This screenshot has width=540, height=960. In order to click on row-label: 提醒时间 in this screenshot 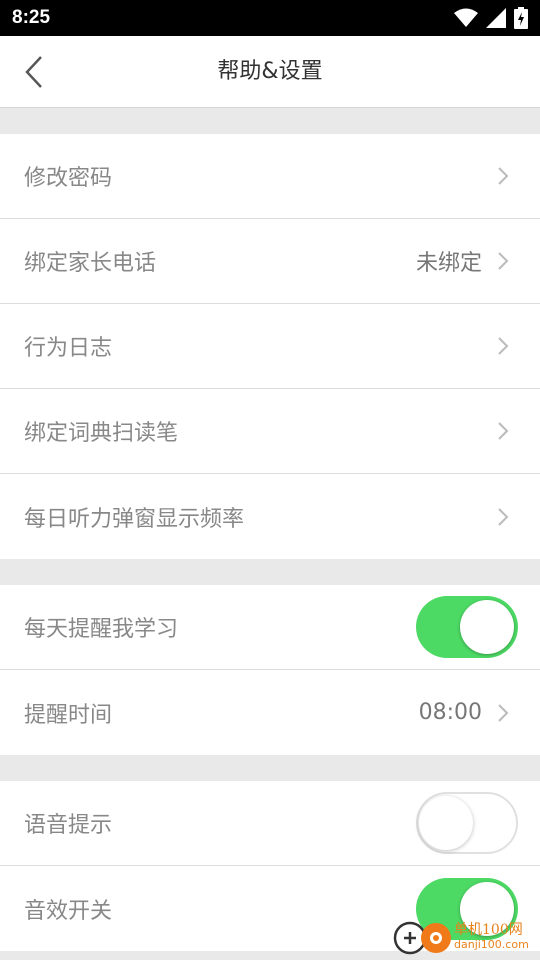, I will do `click(68, 715)`.